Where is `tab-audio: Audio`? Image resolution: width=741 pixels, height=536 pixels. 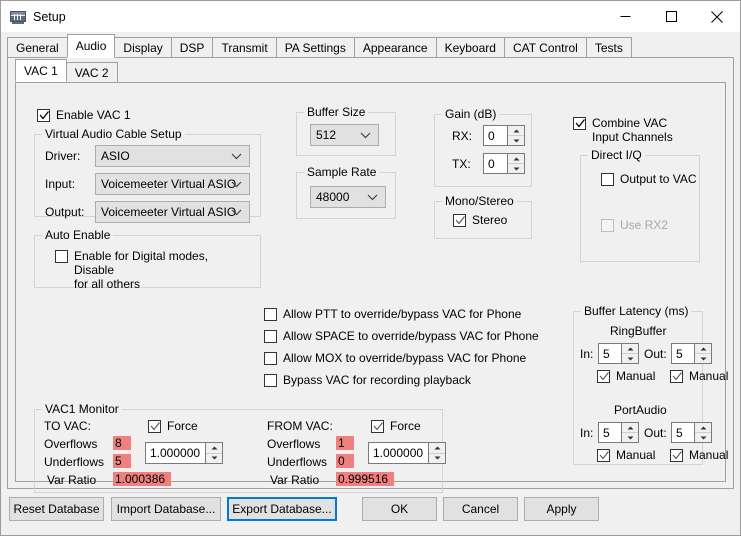 tab-audio: Audio is located at coordinates (91, 46).